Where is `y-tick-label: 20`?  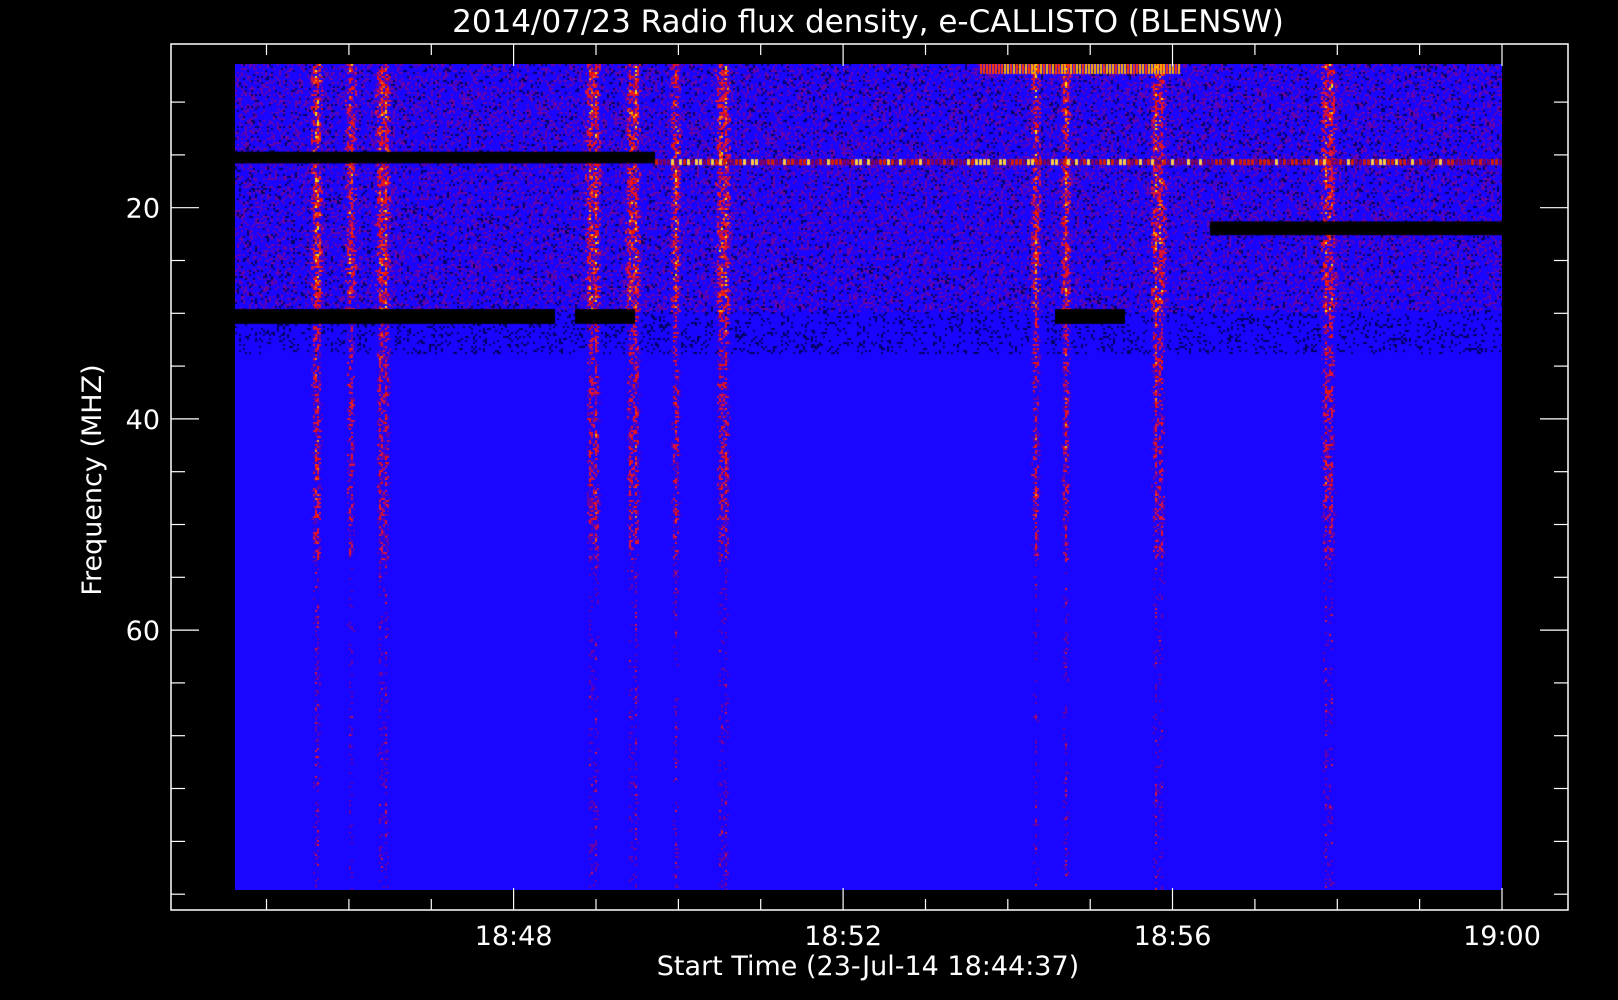 y-tick-label: 20 is located at coordinates (143, 209).